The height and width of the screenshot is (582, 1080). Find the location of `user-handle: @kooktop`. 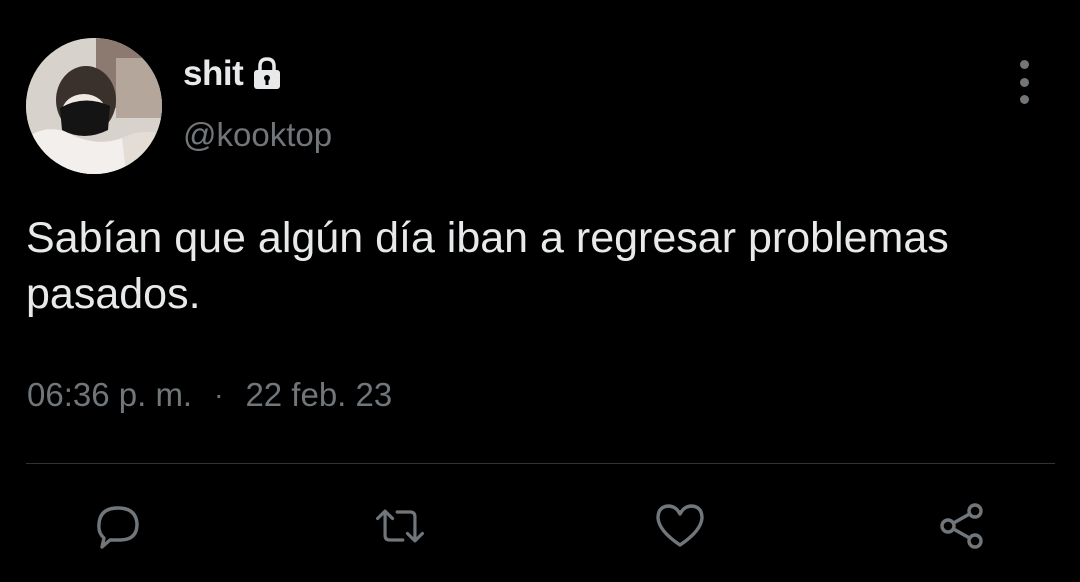

user-handle: @kooktop is located at coordinates (257, 135).